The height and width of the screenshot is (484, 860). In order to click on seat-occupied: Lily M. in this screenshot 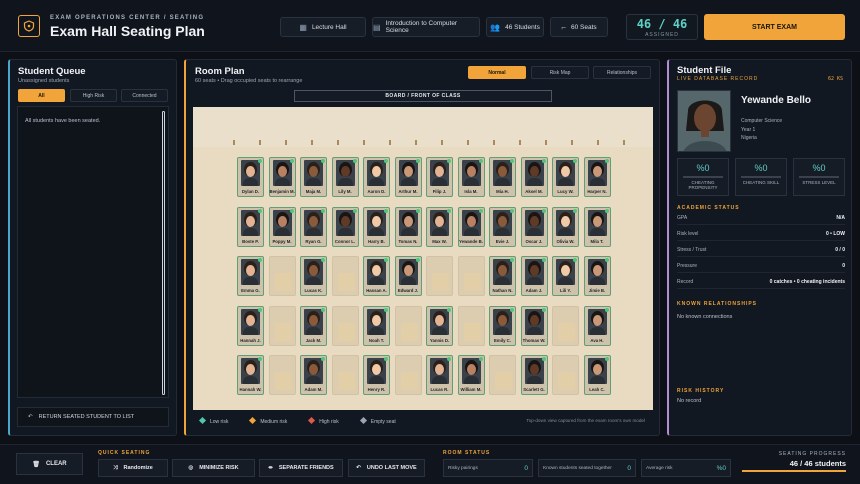, I will do `click(345, 177)`.